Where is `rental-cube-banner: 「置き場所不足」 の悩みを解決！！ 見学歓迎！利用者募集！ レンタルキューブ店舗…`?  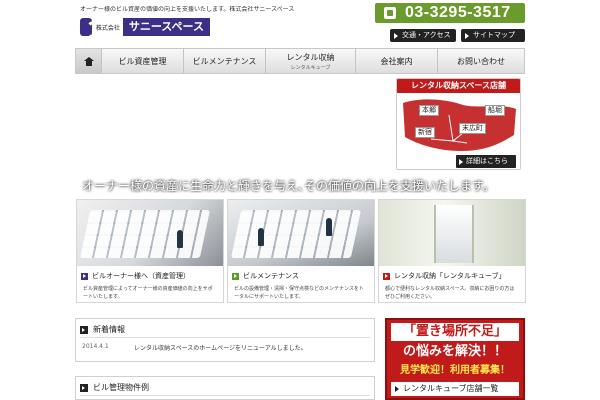
rental-cube-banner: 「置き場所不足」 の悩みを解決！！ 見学歓迎！利用者募集！ レンタルキューブ店舗… is located at coordinates (455, 359).